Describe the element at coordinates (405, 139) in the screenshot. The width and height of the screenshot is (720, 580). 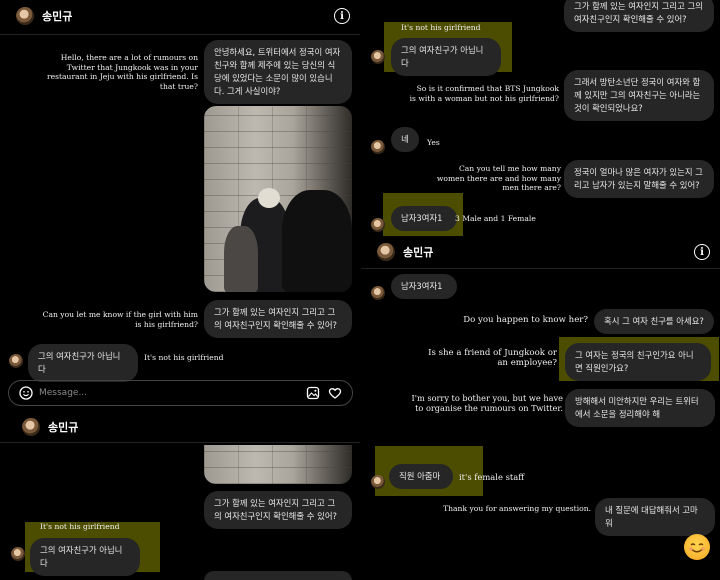
I see `message-bubble-received: 네` at that location.